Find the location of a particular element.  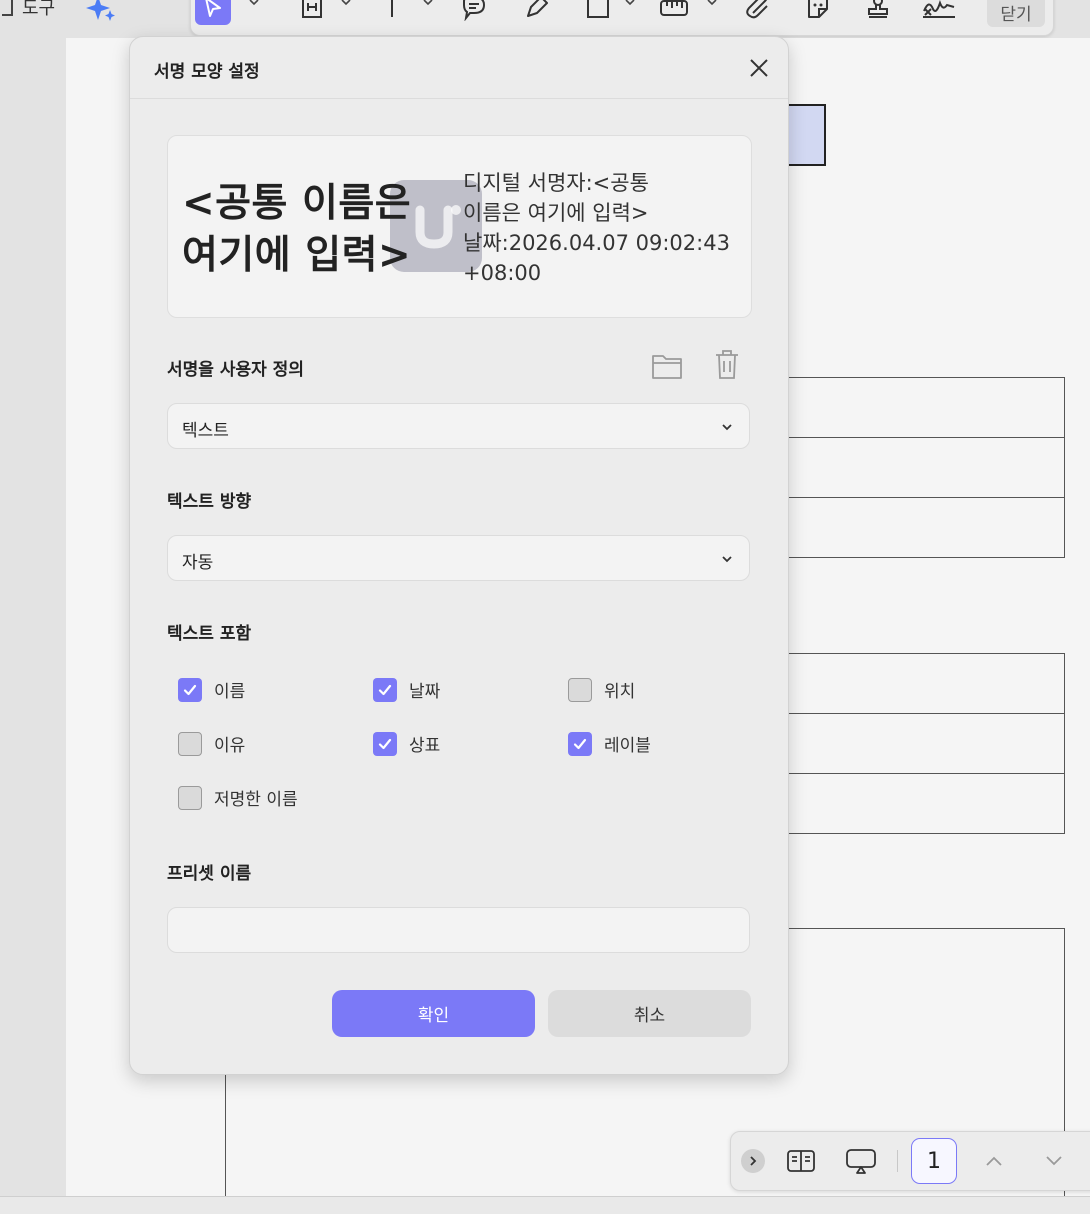

close-icon is located at coordinates (759, 68).